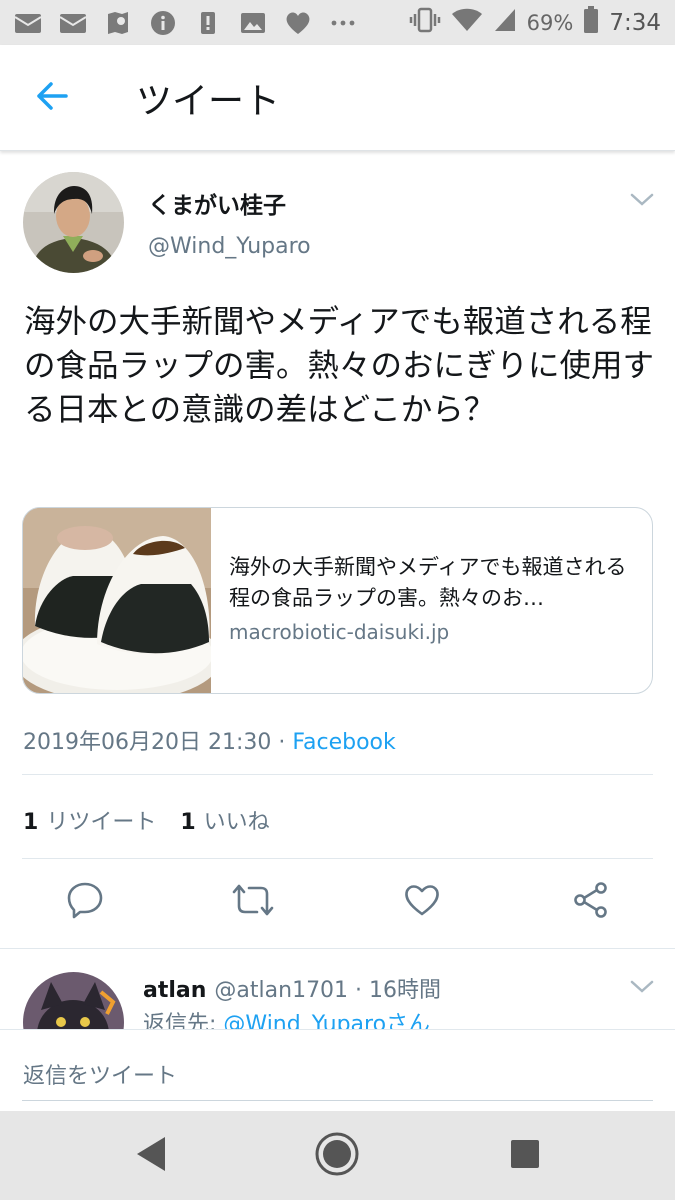  I want to click on nav-recents-button, so click(525, 1156).